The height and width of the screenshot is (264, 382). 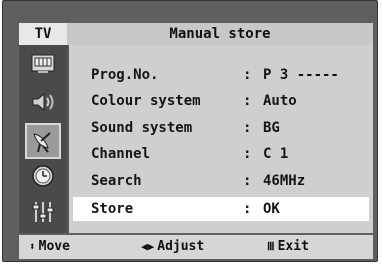 What do you see at coordinates (43, 64) in the screenshot?
I see `picture-icon` at bounding box center [43, 64].